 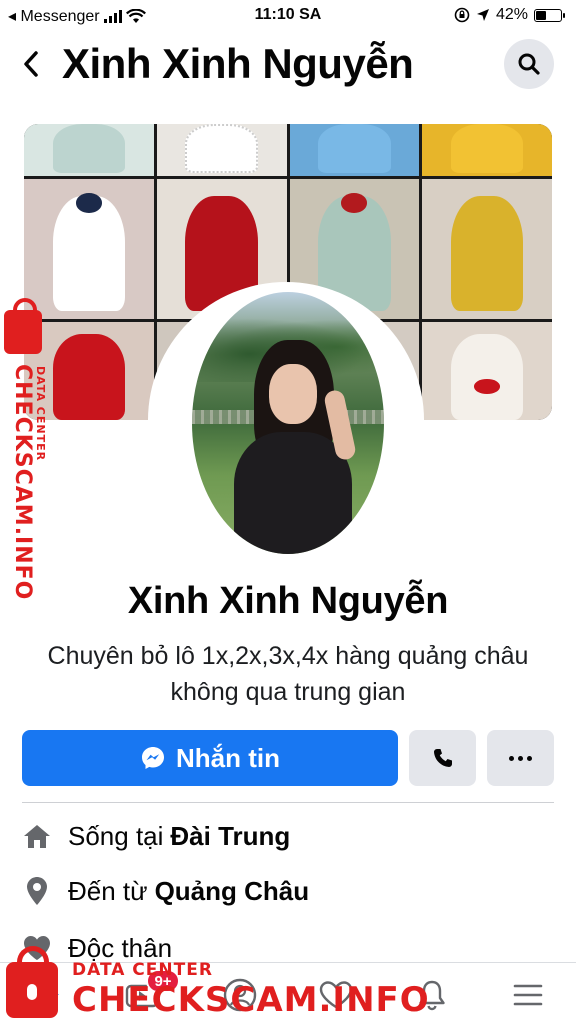 What do you see at coordinates (288, 601) in the screenshot?
I see `profile-name: Xinh Xinh Nguyễn` at bounding box center [288, 601].